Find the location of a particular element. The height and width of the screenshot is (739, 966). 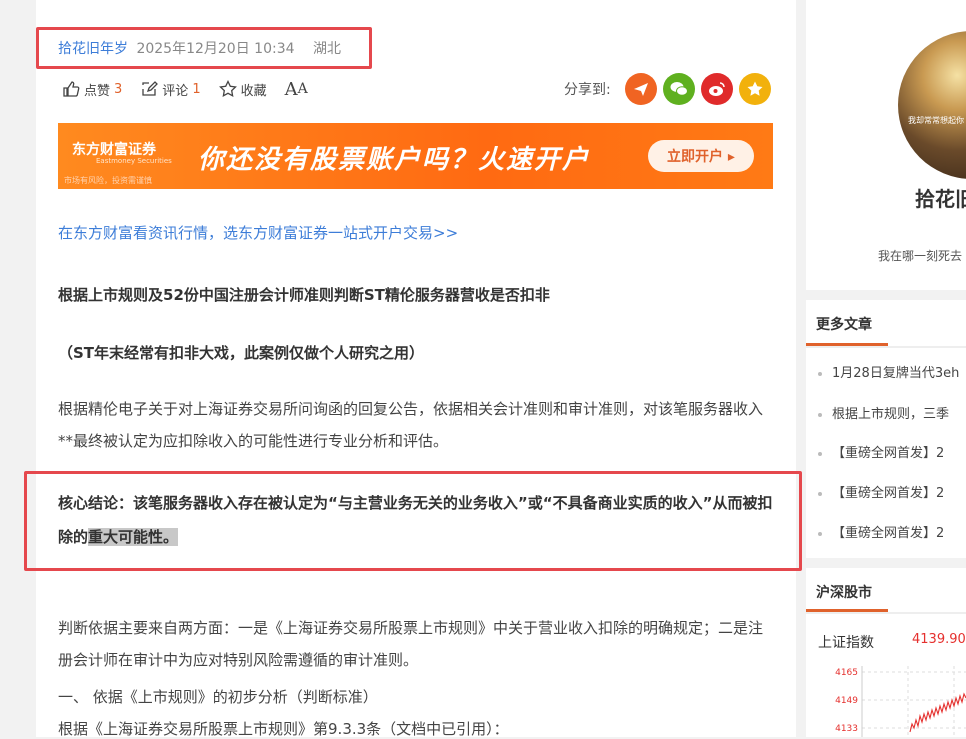

index-name: 上证指数 is located at coordinates (846, 642).